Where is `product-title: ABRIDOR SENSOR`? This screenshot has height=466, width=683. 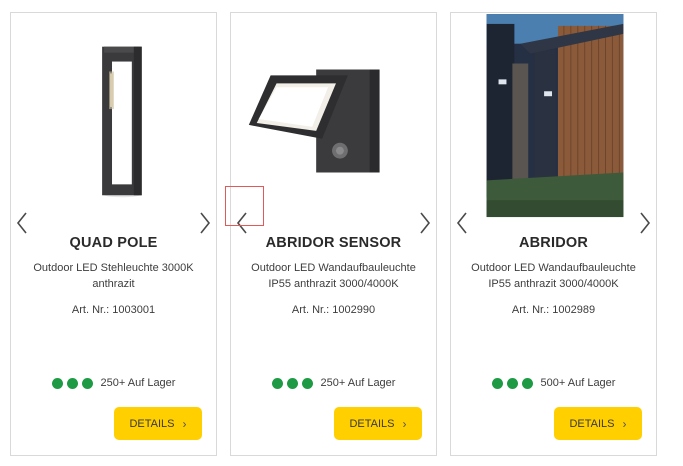 product-title: ABRIDOR SENSOR is located at coordinates (333, 243).